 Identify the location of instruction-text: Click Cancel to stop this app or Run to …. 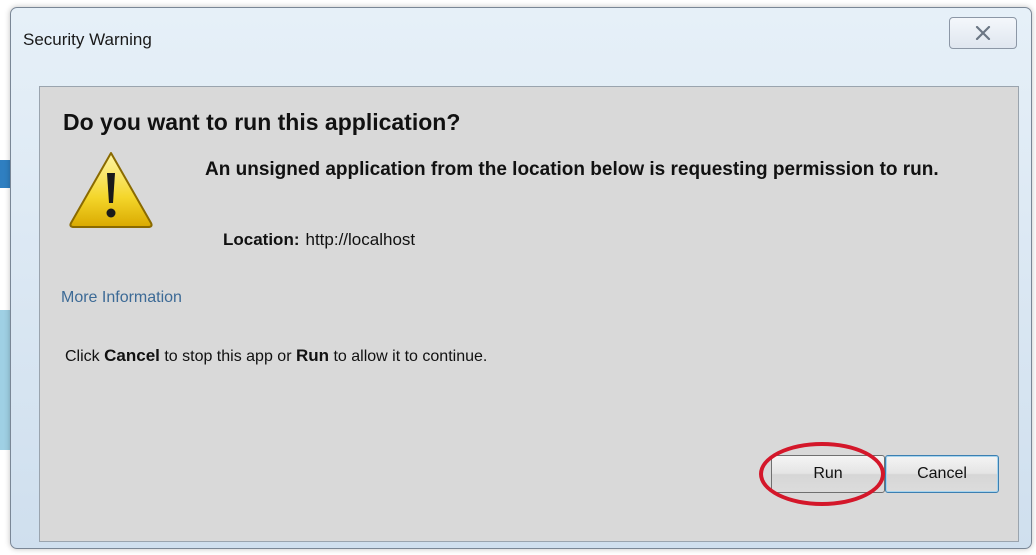
(276, 356).